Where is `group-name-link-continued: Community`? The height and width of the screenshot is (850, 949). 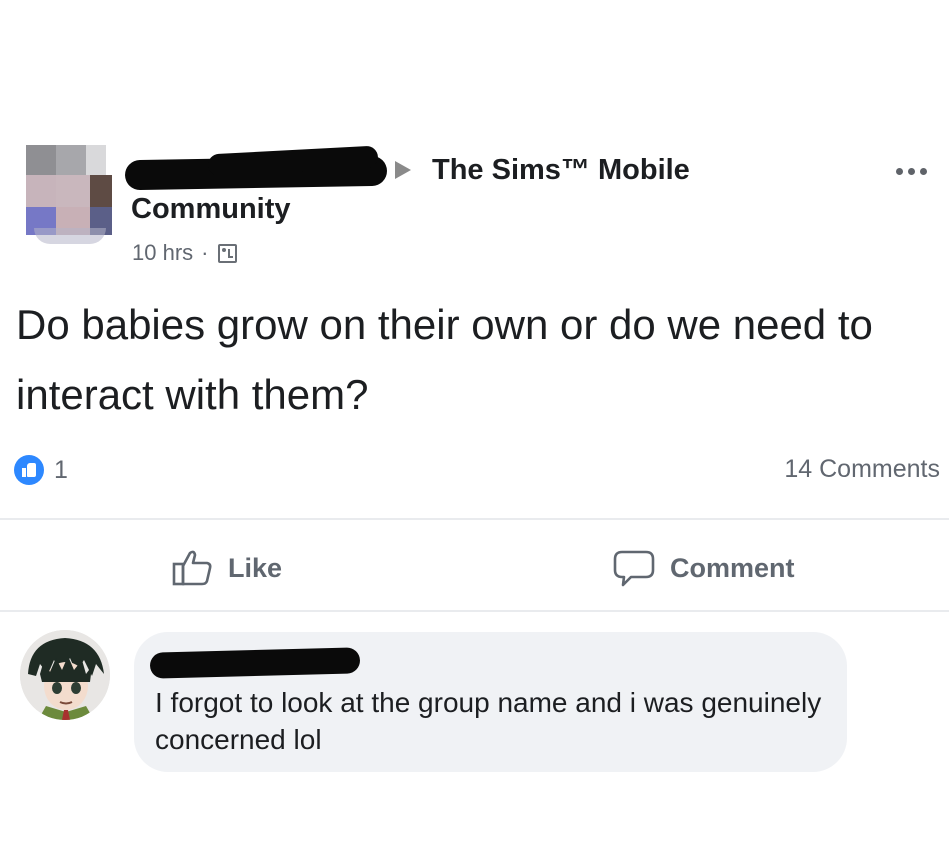
group-name-link-continued: Community is located at coordinates (211, 209).